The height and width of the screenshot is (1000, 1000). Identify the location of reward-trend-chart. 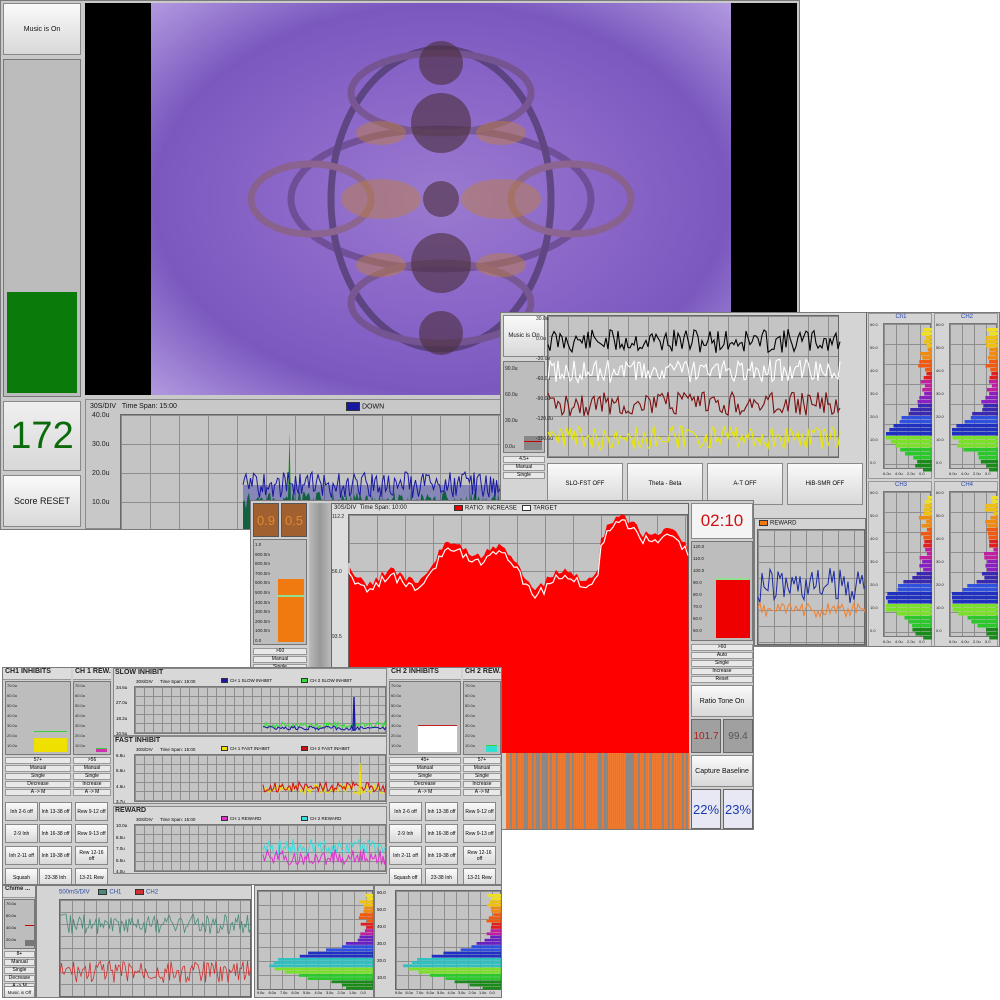
(811, 593).